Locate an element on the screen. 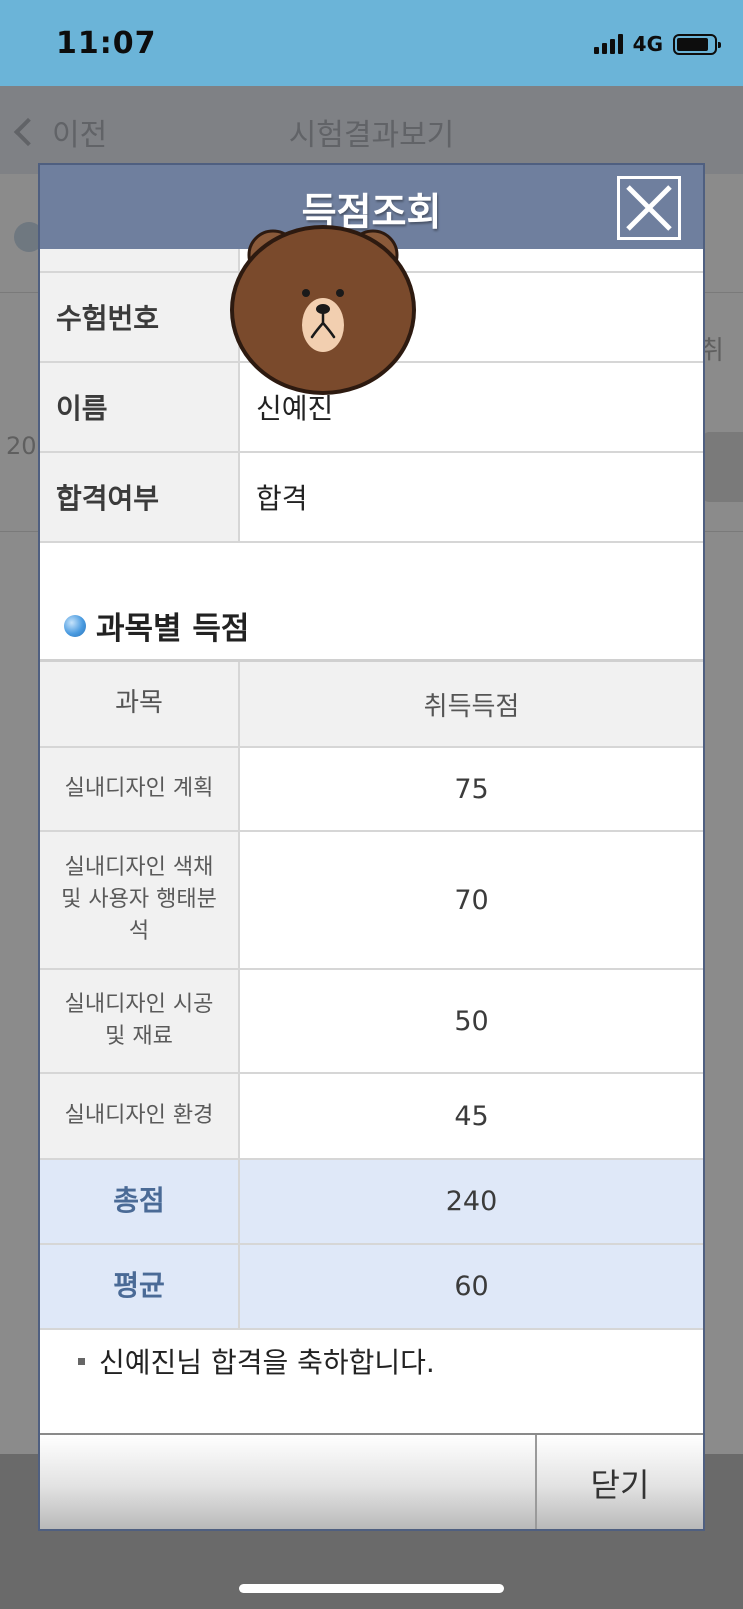  subject-cell: 실내디자인 시공 및 재료 is located at coordinates (140, 1021).